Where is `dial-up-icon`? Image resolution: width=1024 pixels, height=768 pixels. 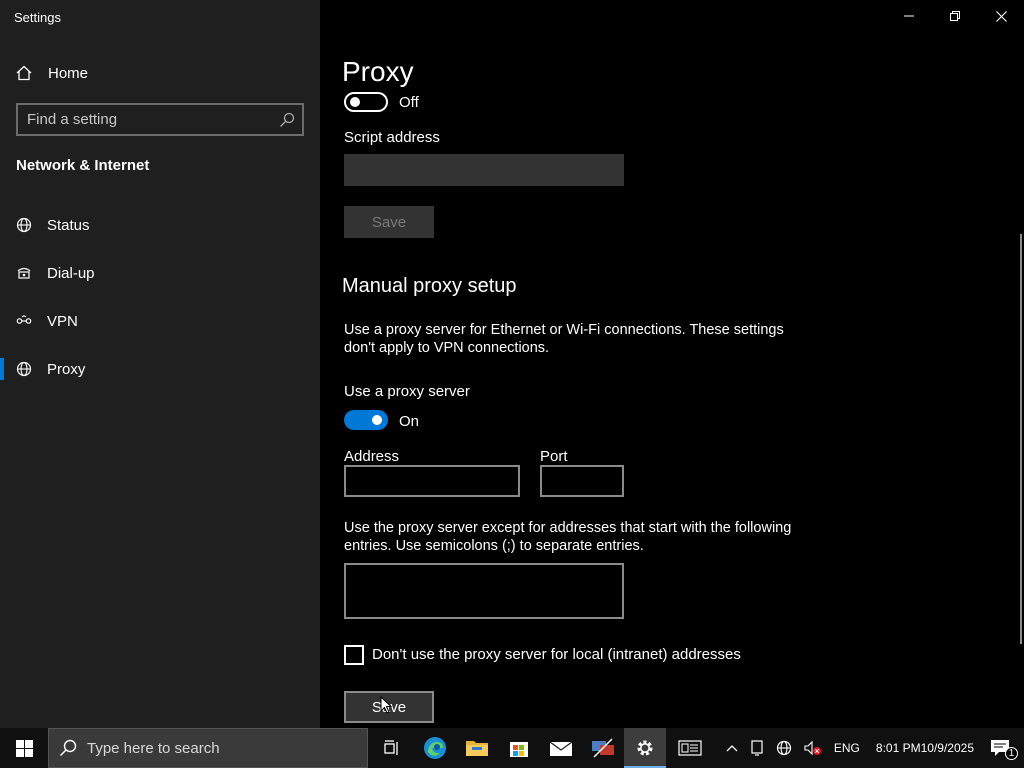
dial-up-icon is located at coordinates (24, 273).